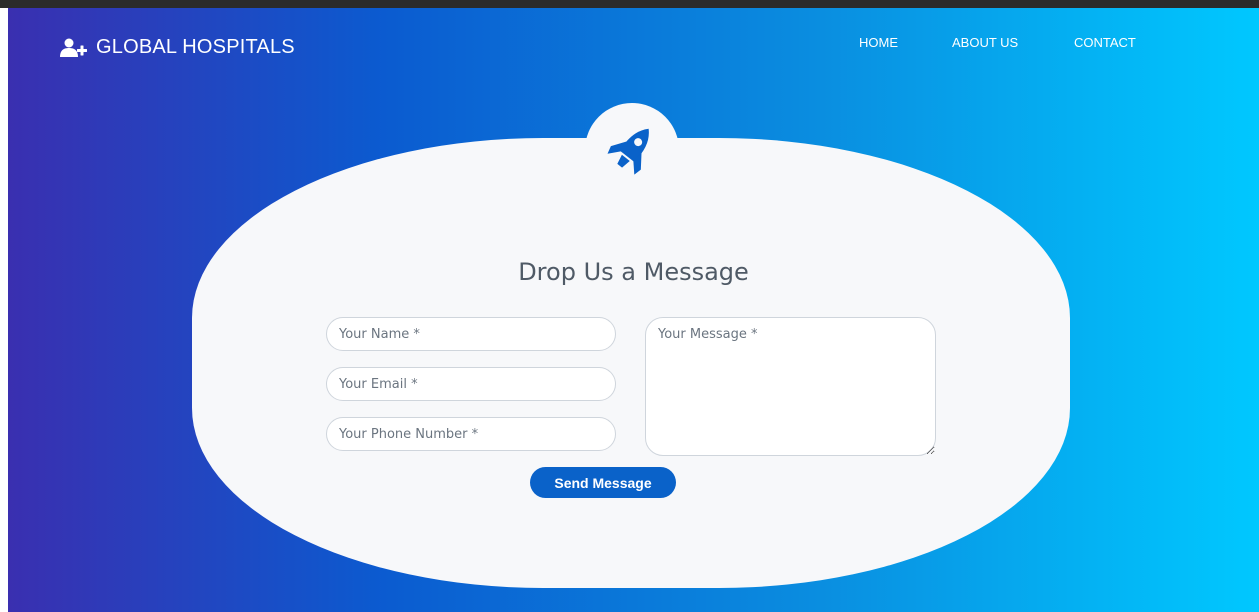 The height and width of the screenshot is (612, 1259). What do you see at coordinates (471, 334) in the screenshot?
I see `name-field` at bounding box center [471, 334].